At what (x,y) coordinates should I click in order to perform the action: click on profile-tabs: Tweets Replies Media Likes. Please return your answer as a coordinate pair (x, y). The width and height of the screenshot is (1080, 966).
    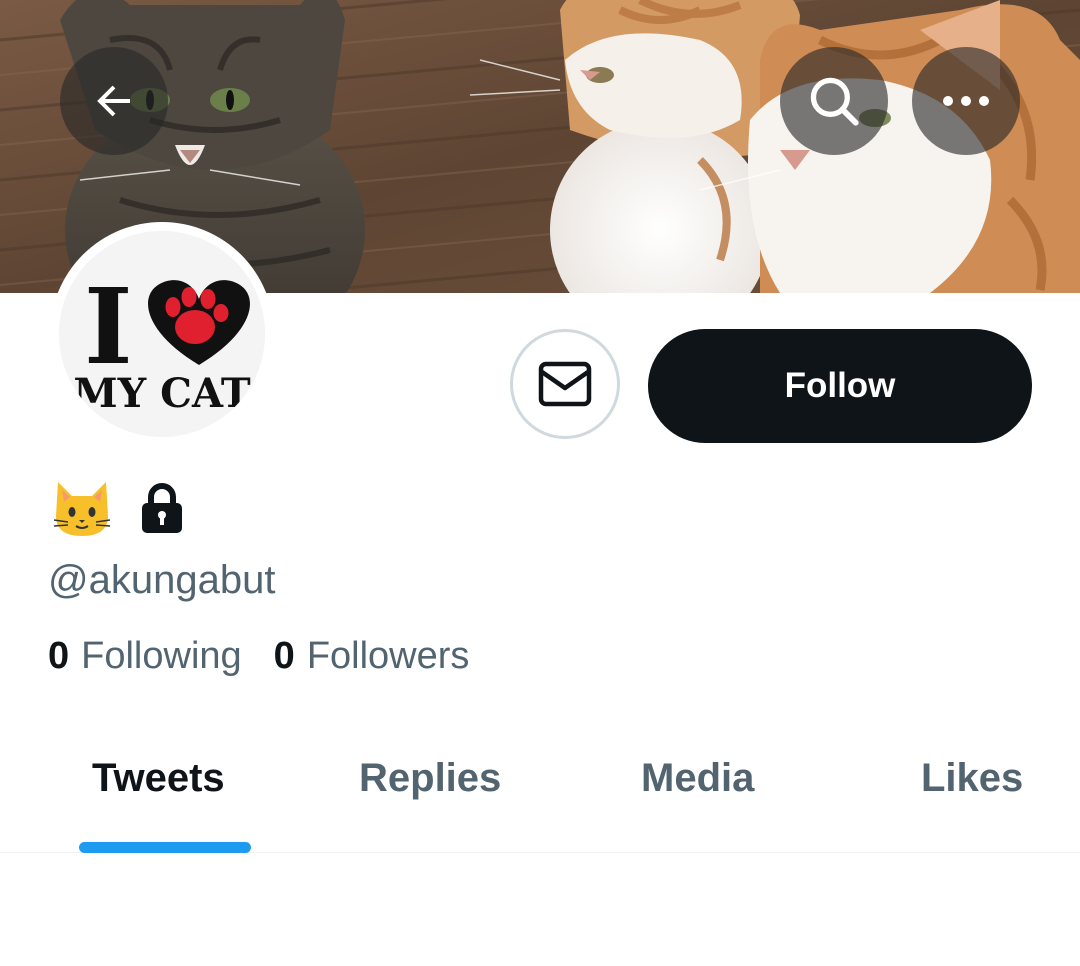
    Looking at the image, I should click on (540, 791).